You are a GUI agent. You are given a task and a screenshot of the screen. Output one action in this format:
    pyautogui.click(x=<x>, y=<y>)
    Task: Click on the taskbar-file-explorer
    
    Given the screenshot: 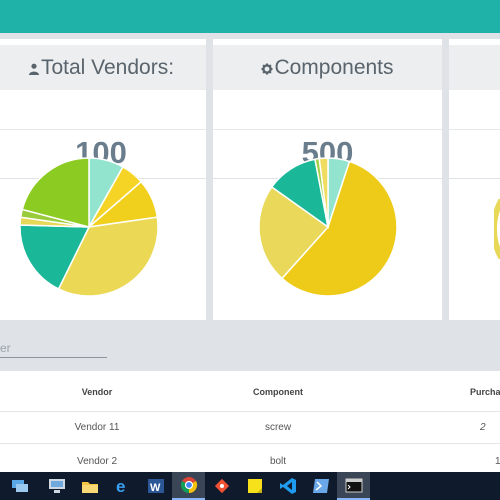 What is the action you would take?
    pyautogui.click(x=89, y=486)
    